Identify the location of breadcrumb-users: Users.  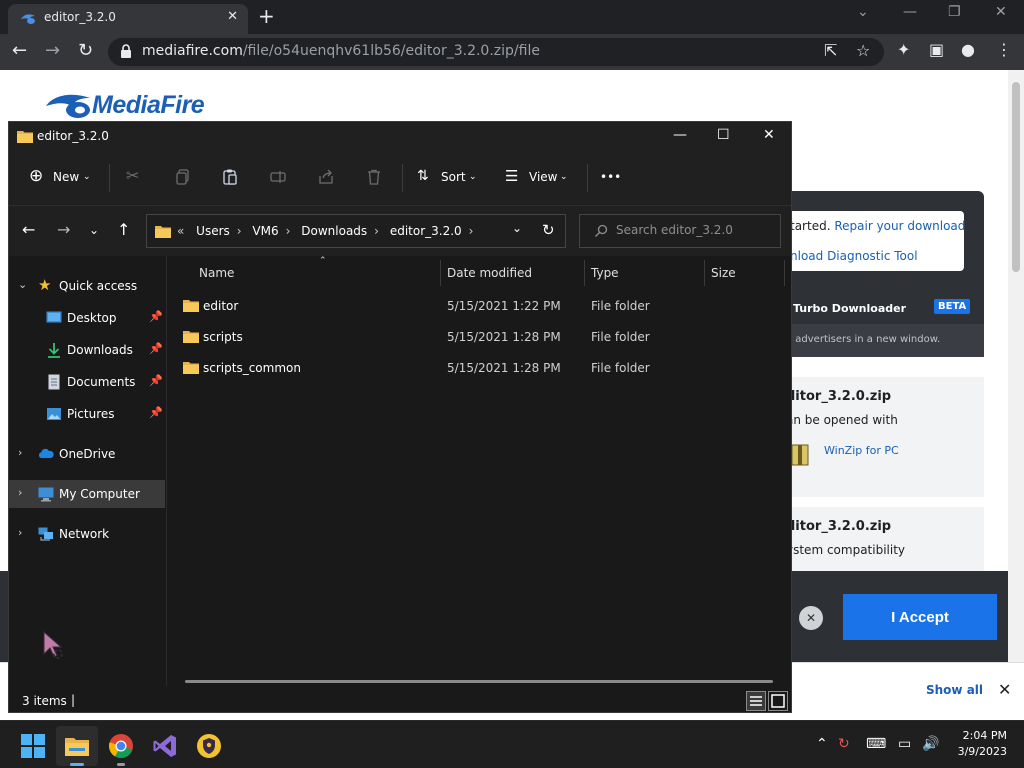
(213, 231).